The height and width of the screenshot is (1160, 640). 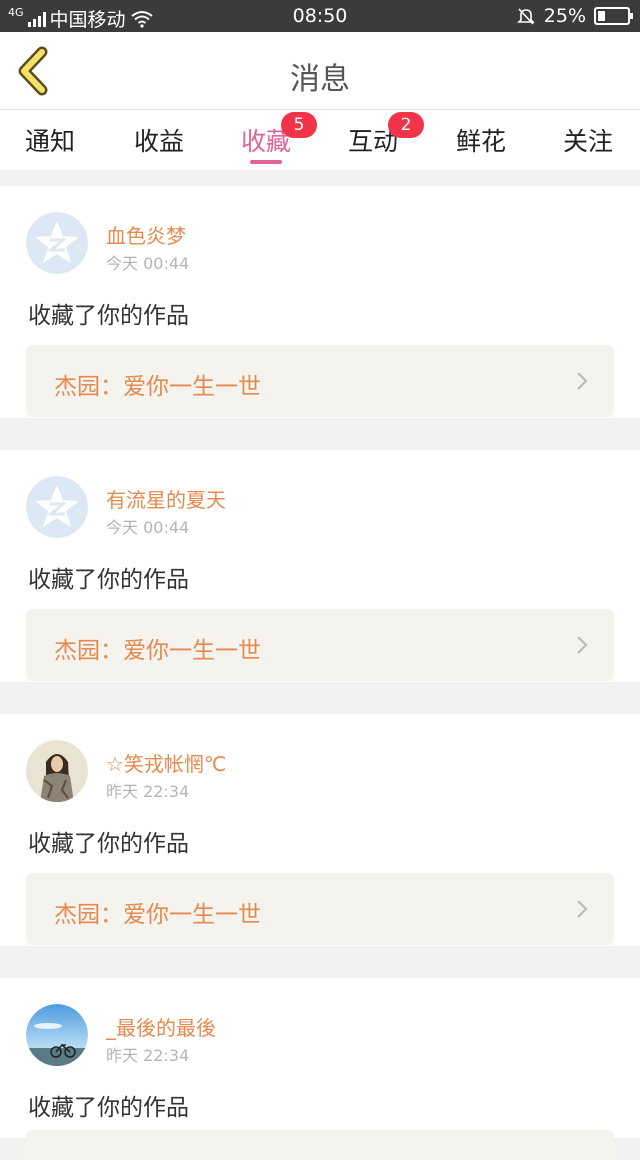 I want to click on username: 有流星的夏天, so click(x=166, y=498).